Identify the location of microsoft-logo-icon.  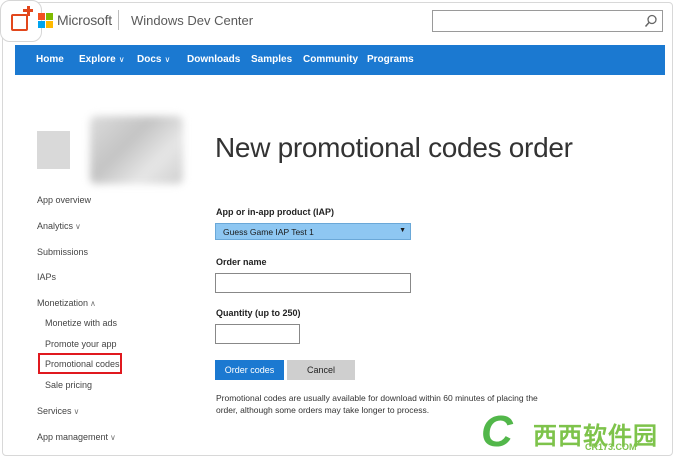
(45, 20).